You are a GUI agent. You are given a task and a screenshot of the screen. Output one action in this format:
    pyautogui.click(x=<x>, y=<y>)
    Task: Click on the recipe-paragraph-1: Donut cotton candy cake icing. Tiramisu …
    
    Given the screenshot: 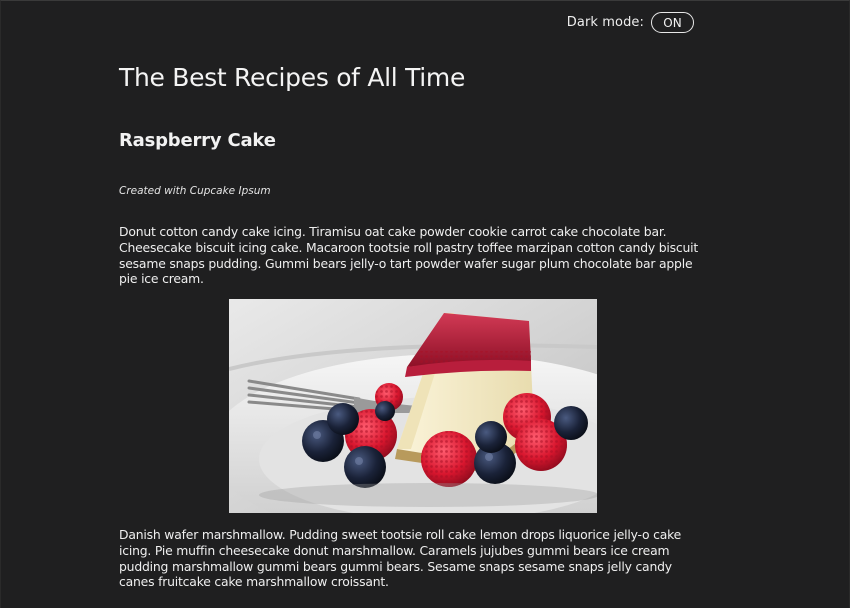 What is the action you would take?
    pyautogui.click(x=409, y=255)
    